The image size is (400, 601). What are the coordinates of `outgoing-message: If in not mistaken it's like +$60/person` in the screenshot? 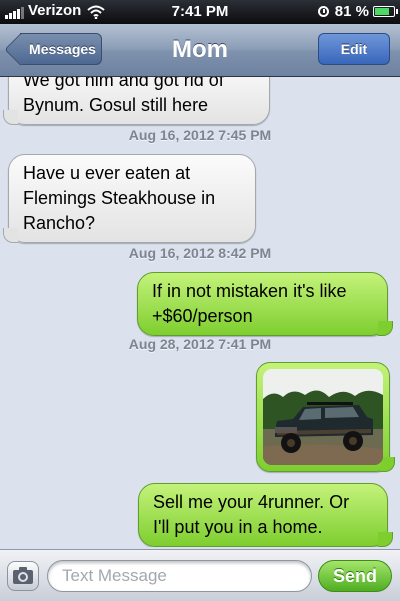 It's located at (265, 304).